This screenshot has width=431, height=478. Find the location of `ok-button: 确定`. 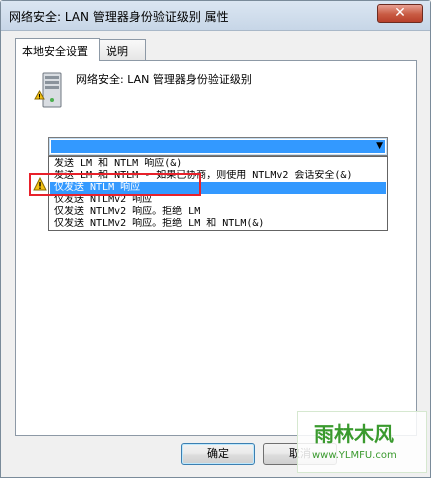

ok-button: 确定 is located at coordinates (218, 454).